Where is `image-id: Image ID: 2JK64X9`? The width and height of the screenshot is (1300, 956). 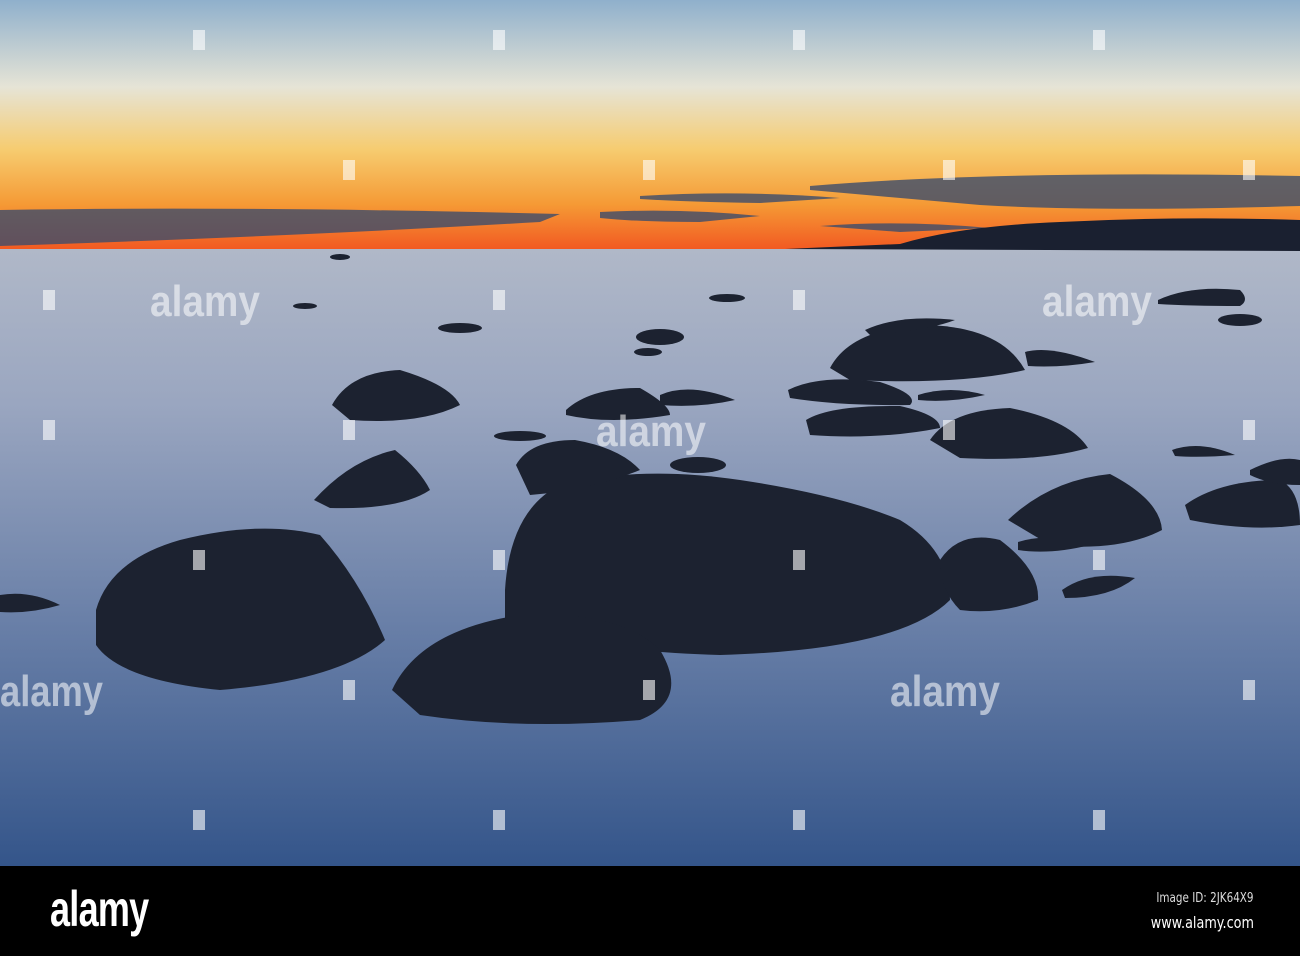
image-id: Image ID: 2JK64X9 is located at coordinates (1205, 898).